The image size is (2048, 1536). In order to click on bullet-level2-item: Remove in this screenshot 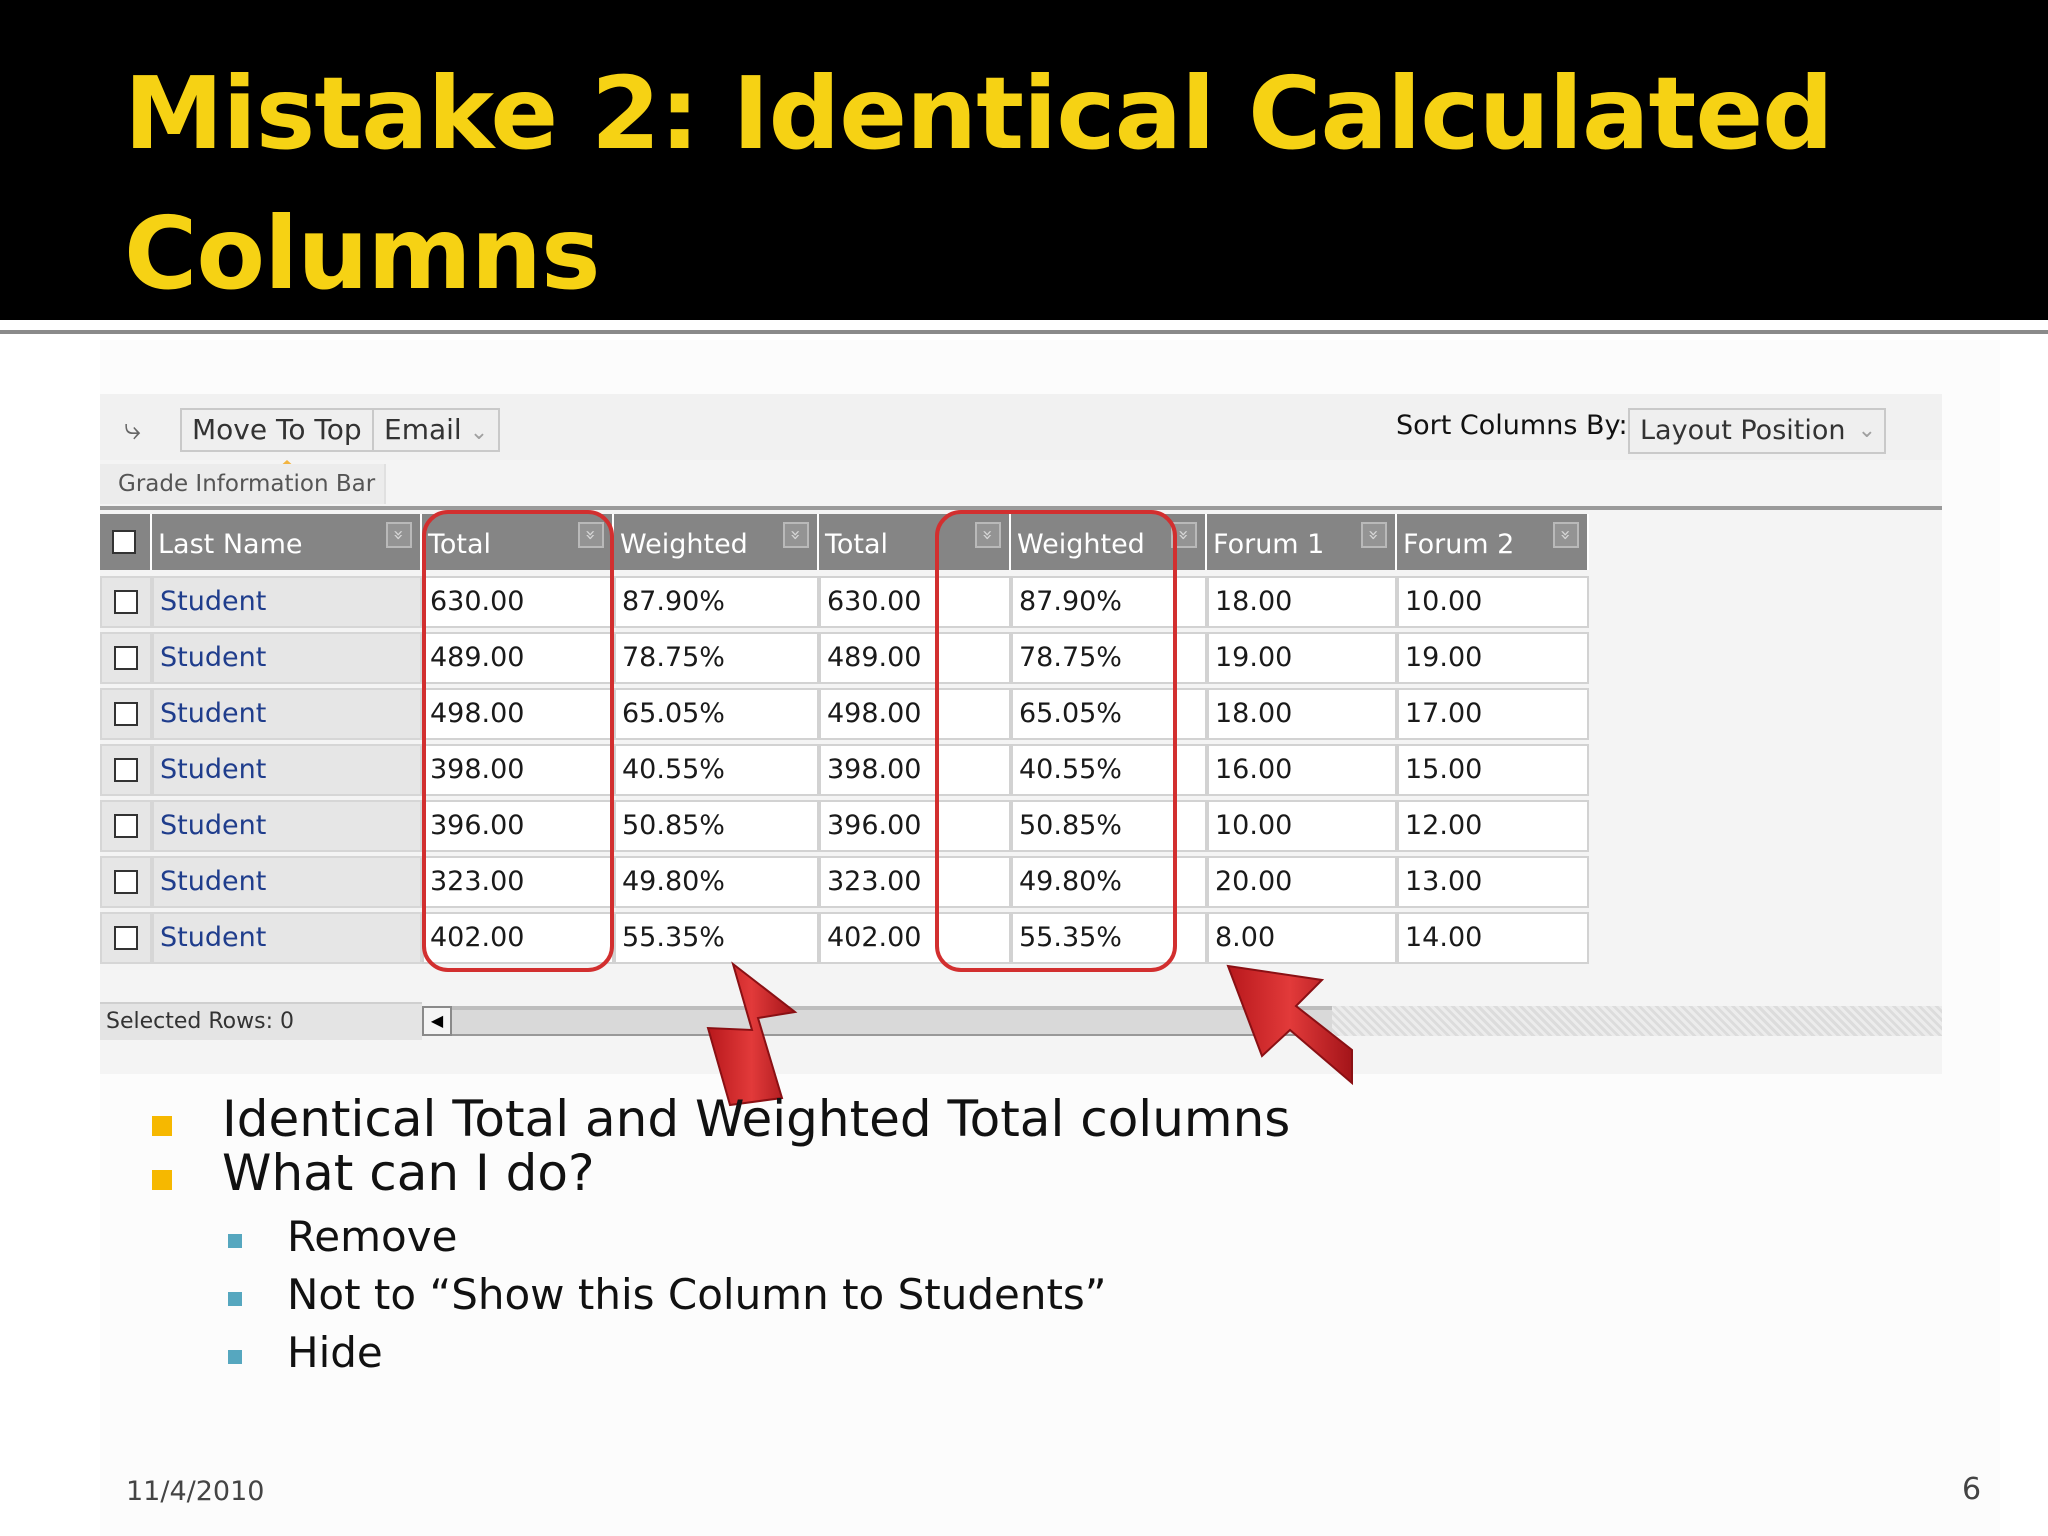, I will do `click(372, 1236)`.